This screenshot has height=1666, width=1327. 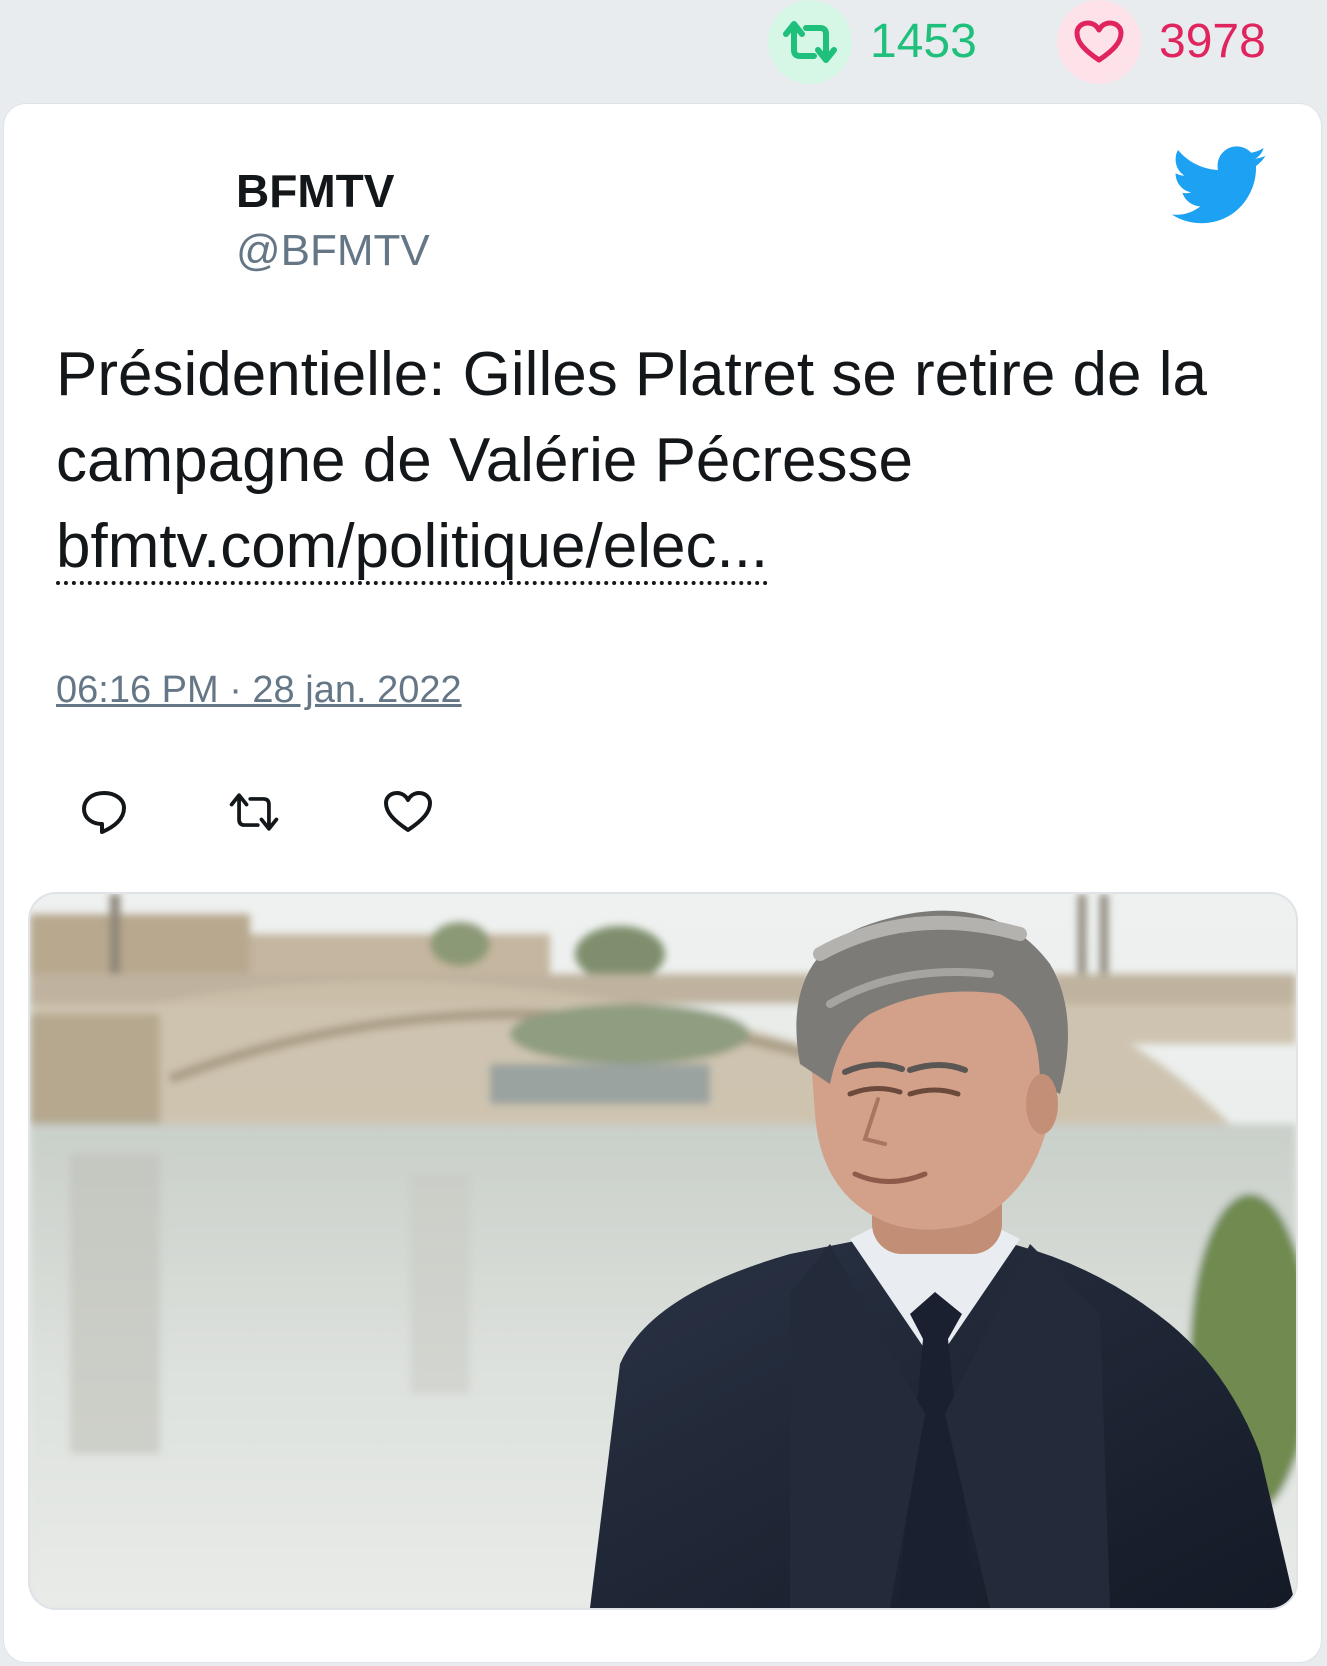 I want to click on retweet-stat: 1453, so click(x=872, y=42).